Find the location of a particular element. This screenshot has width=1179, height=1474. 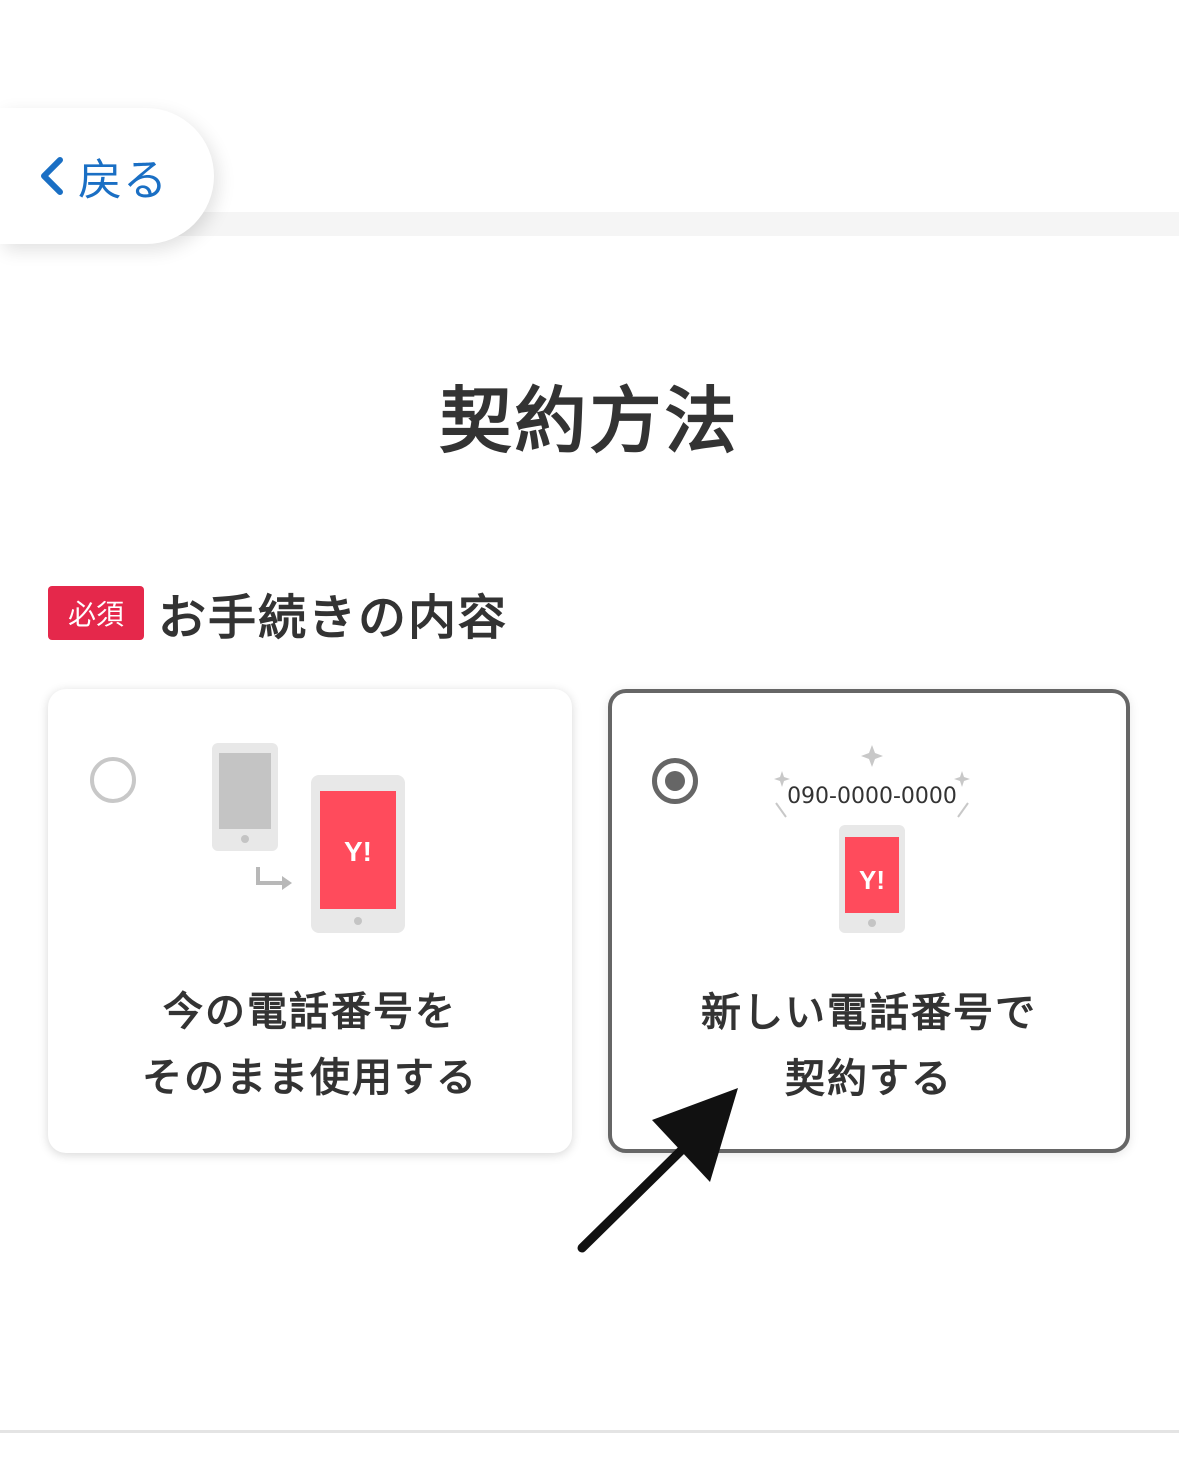

option-label-line1: 新しい電話番号で is located at coordinates (869, 1013).